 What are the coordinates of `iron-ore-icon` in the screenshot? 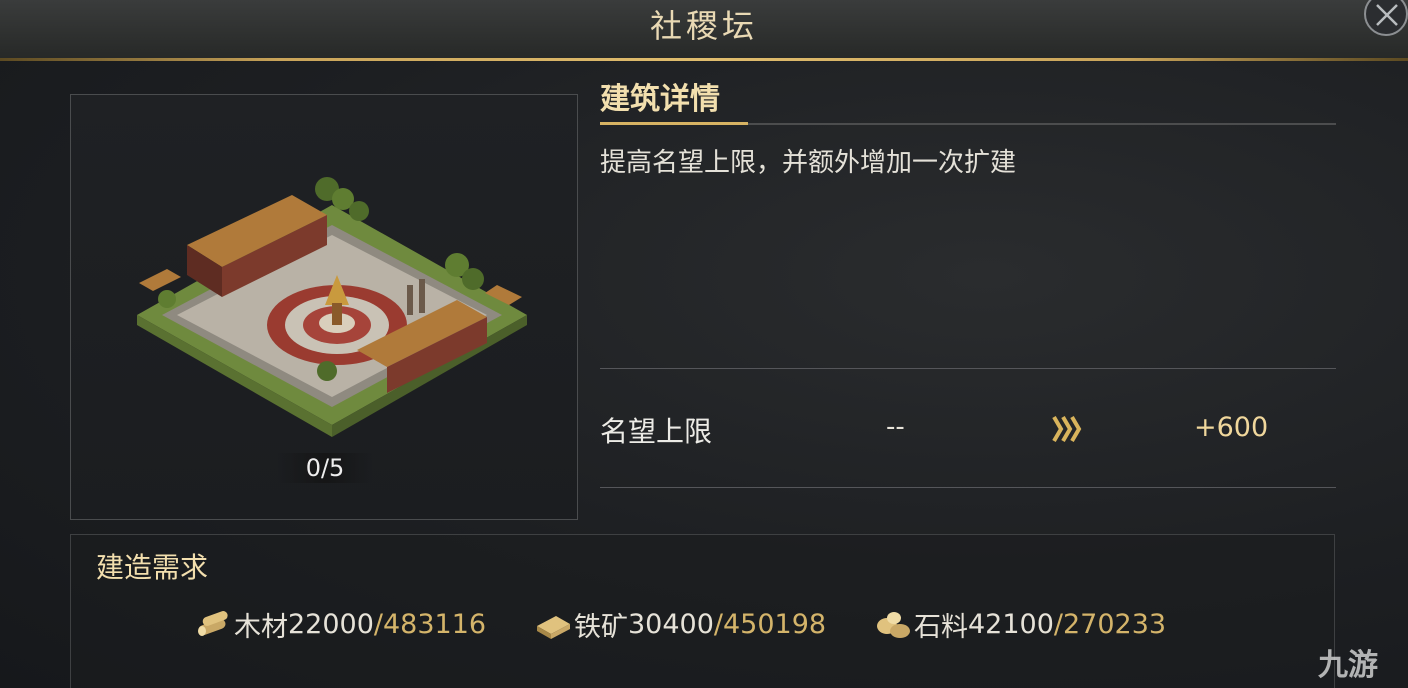 It's located at (553, 627).